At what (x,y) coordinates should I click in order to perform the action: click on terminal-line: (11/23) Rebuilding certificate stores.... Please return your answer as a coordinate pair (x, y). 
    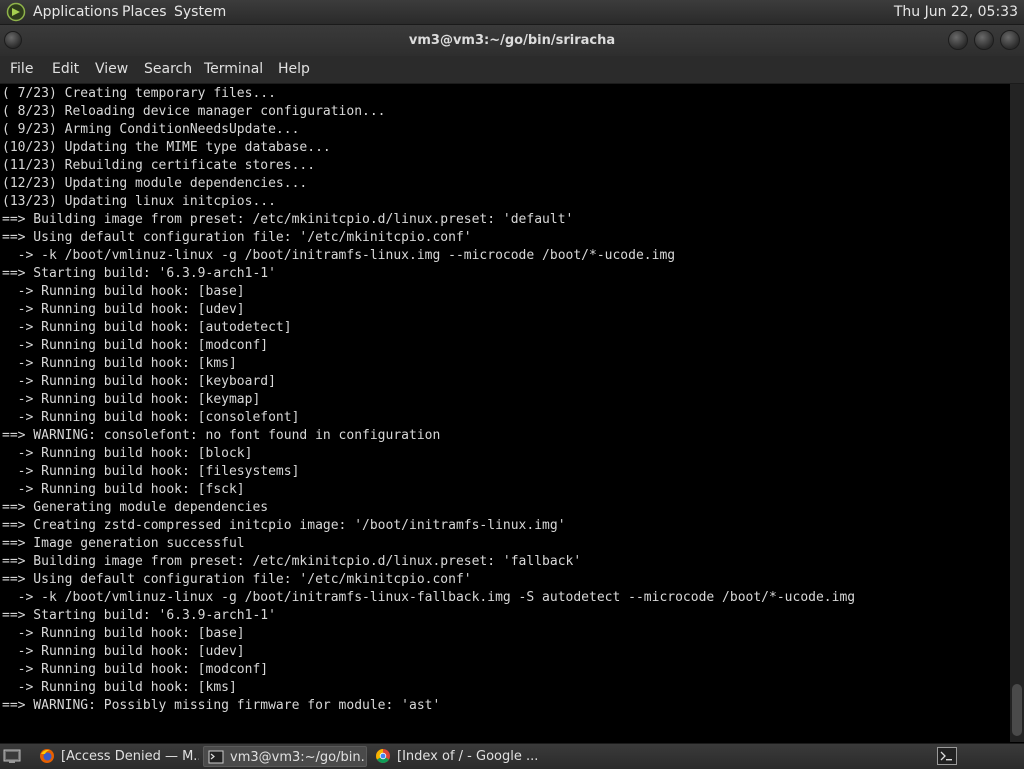
    Looking at the image, I should click on (159, 165).